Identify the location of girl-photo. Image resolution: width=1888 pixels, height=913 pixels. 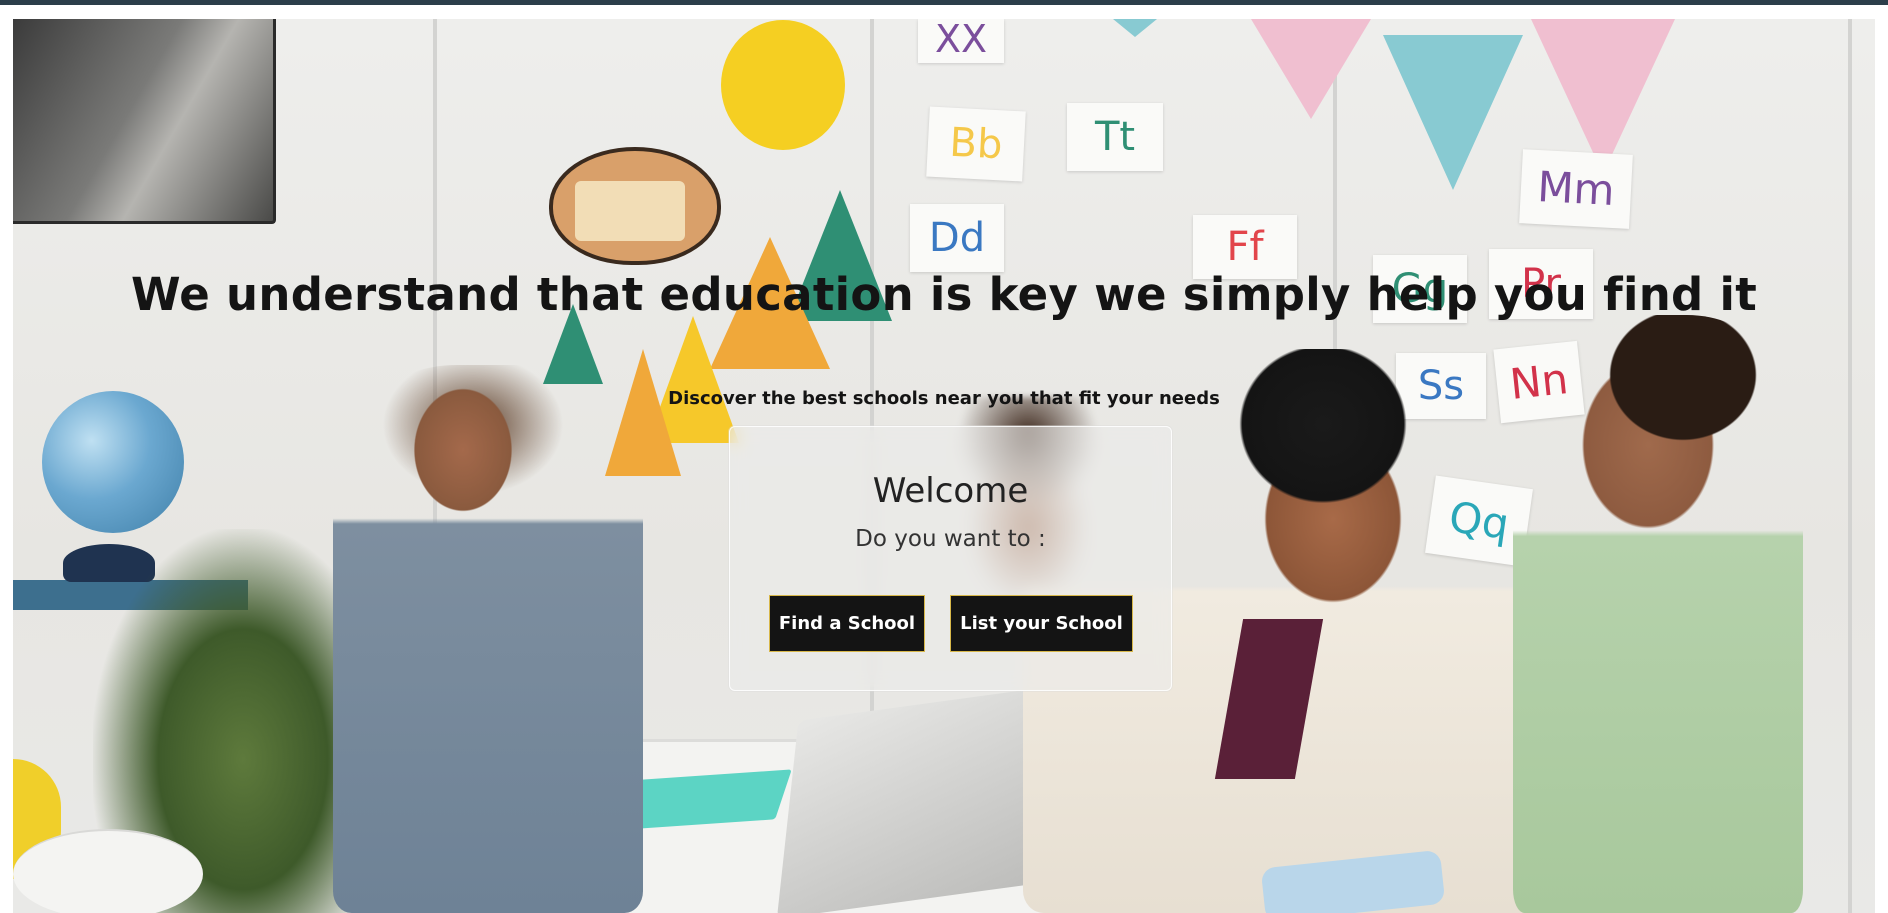
(488, 639).